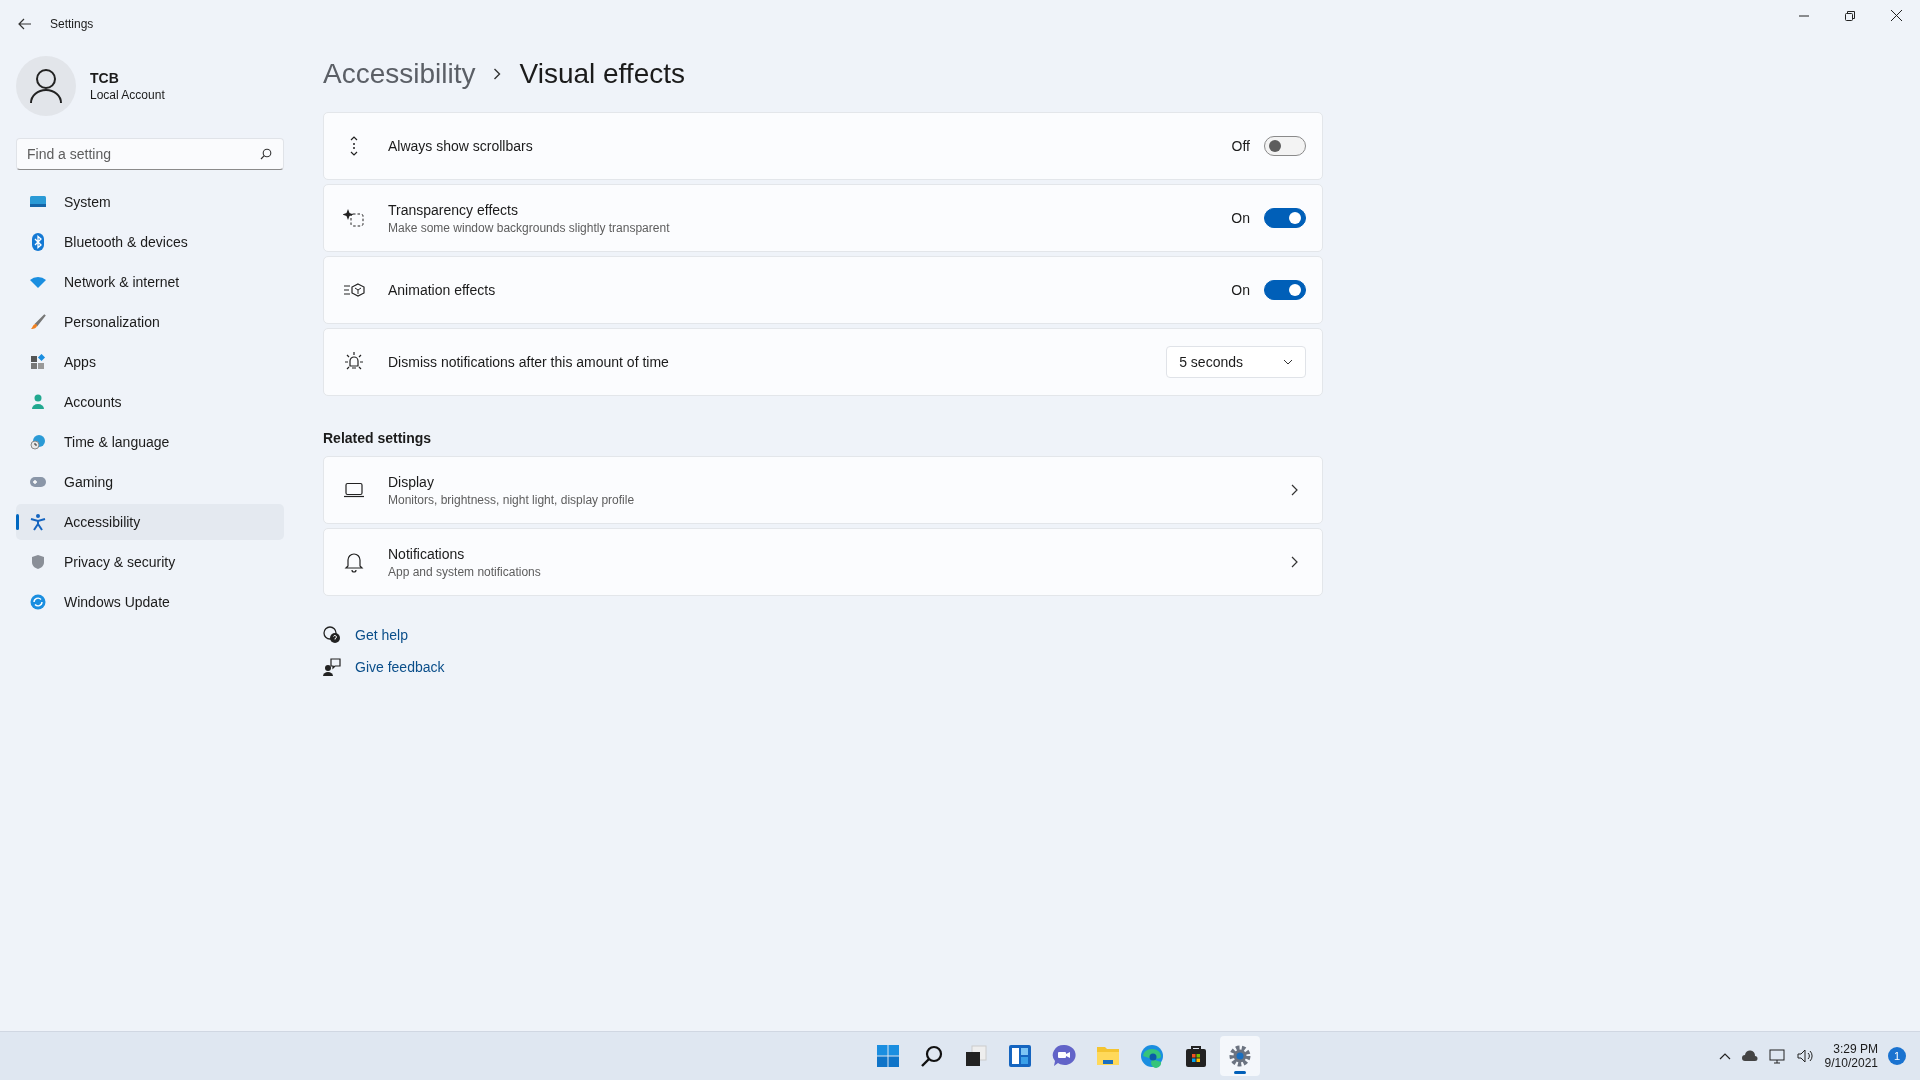 The height and width of the screenshot is (1080, 1920). What do you see at coordinates (332, 635) in the screenshot?
I see `help-icon` at bounding box center [332, 635].